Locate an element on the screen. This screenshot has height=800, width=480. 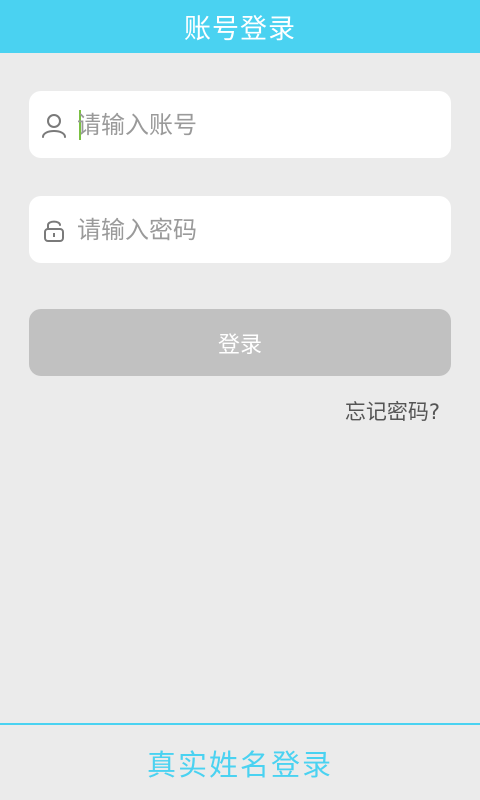
title-bar: 账号登录 is located at coordinates (240, 26).